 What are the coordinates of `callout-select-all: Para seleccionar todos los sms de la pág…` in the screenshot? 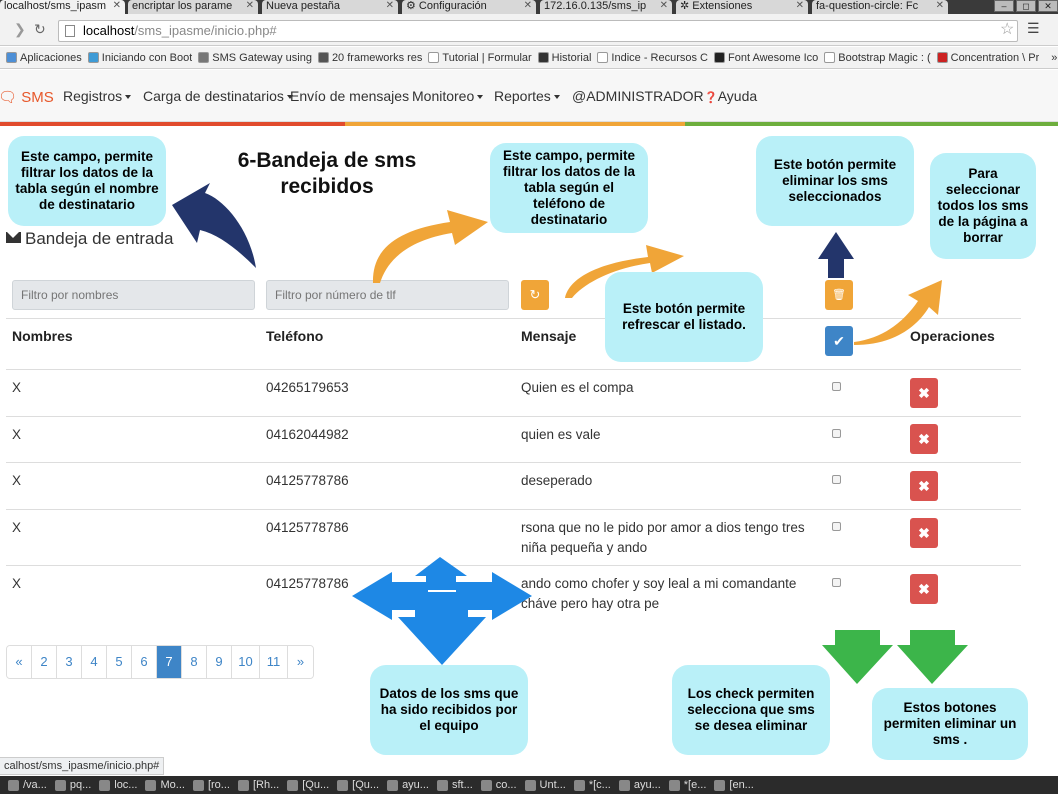 It's located at (983, 206).